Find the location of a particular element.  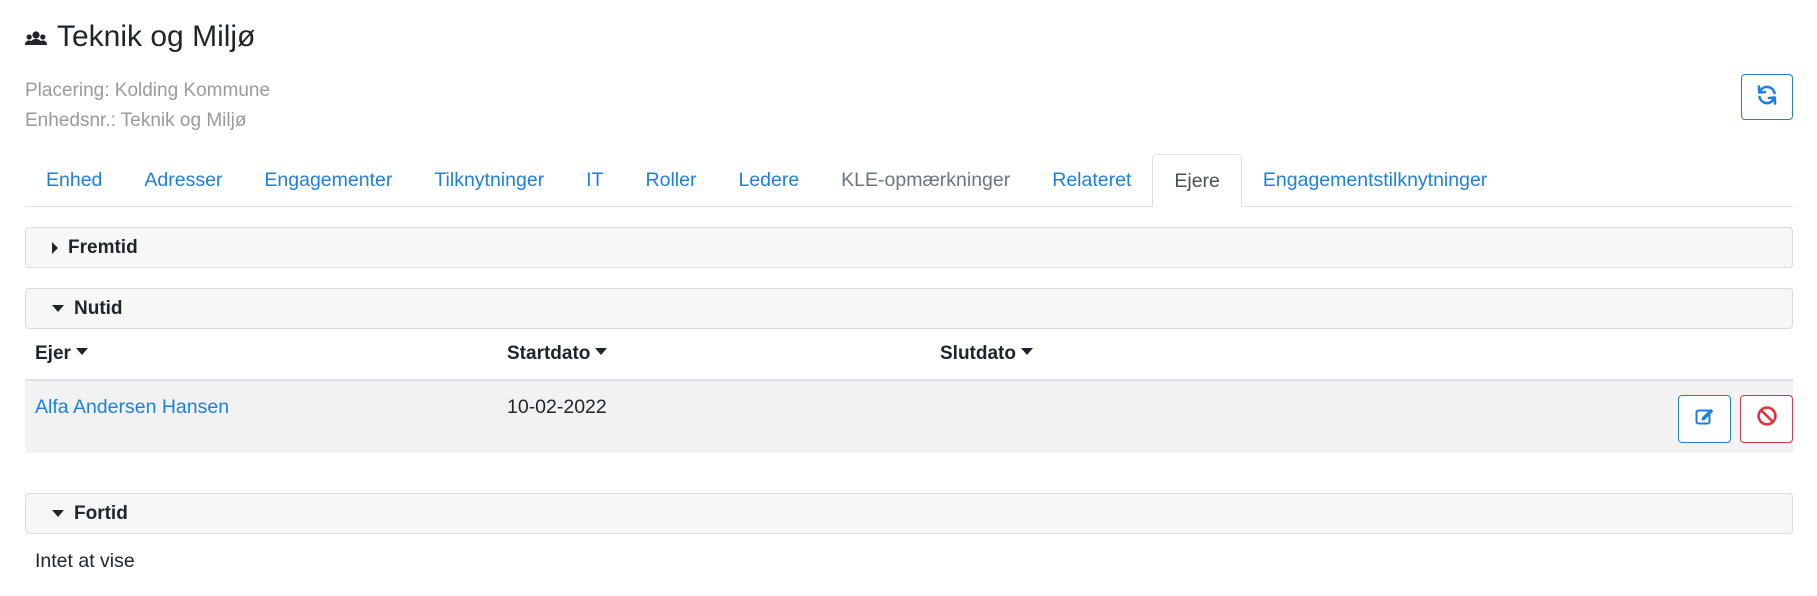

terminate-button is located at coordinates (1766, 419).